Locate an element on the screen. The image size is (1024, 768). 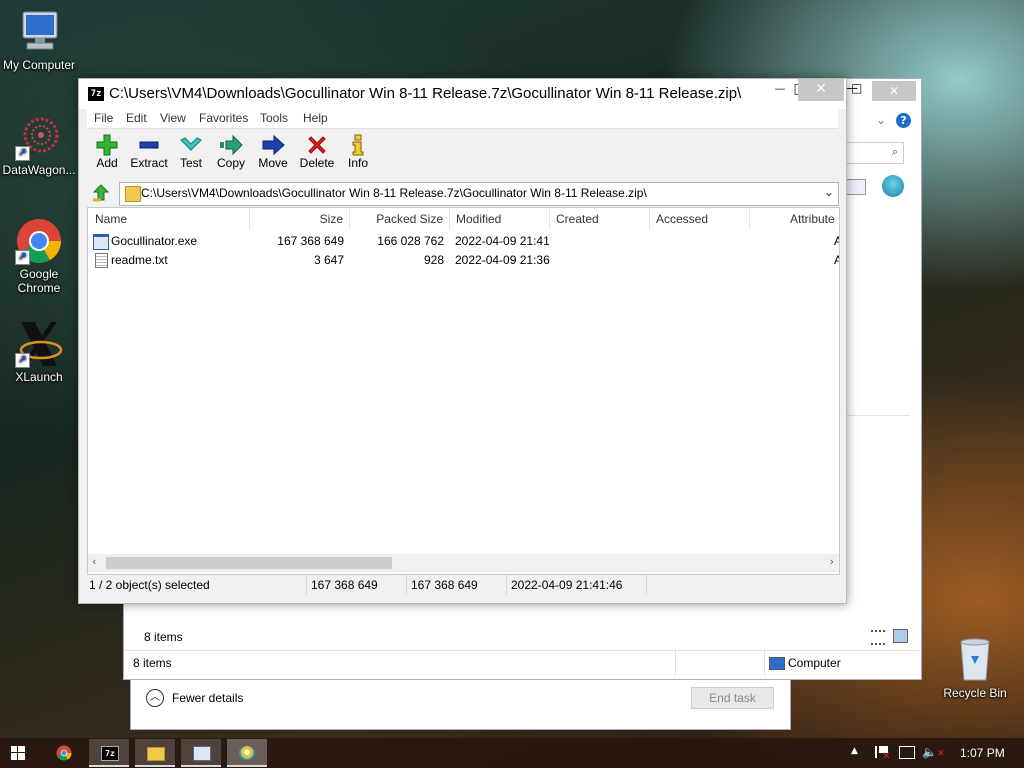
delete-label: Delete is located at coordinates (317, 163).